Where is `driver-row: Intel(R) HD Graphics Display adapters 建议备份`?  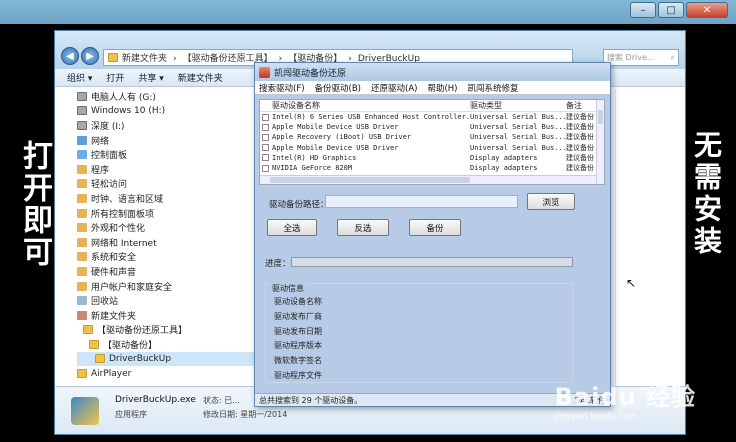 driver-row: Intel(R) HD Graphics Display adapters 建议备份 is located at coordinates (432, 158).